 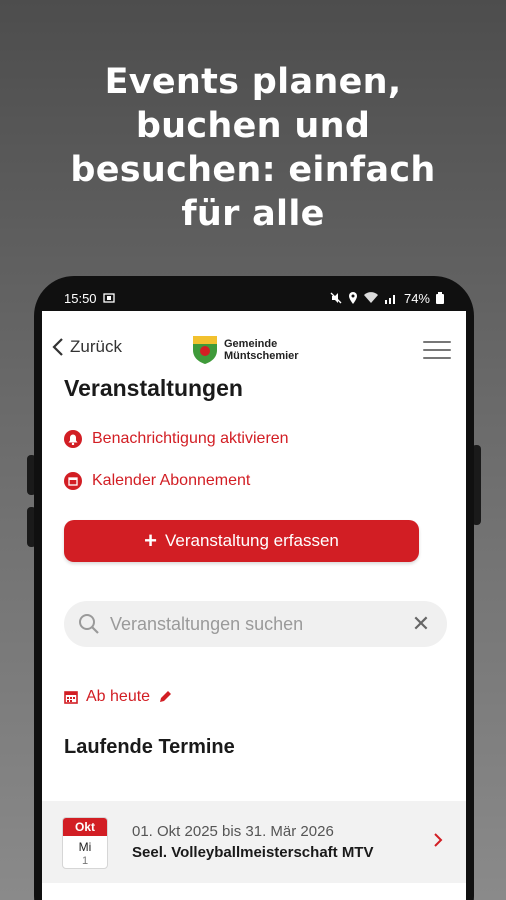 I want to click on calendar-circle-icon, so click(x=73, y=481).